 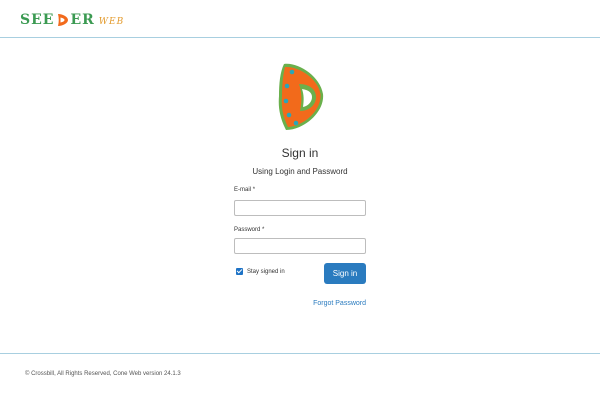 I want to click on password-field, so click(x=300, y=246).